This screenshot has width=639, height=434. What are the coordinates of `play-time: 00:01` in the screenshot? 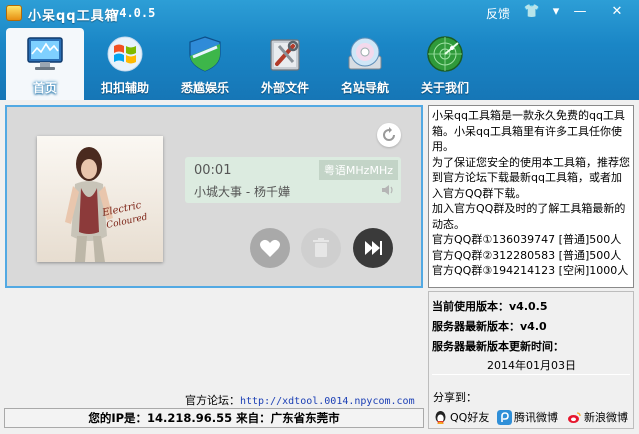 It's located at (213, 170).